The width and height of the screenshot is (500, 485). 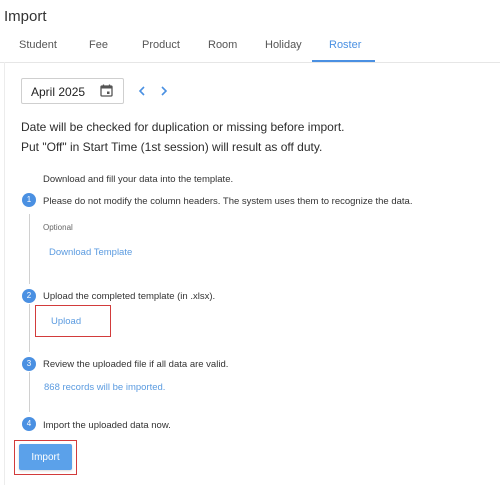 I want to click on step-4-badge: 4, so click(x=29, y=424).